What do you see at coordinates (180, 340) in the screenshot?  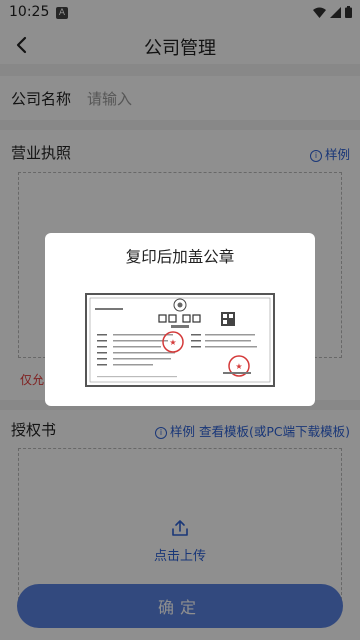 I see `business-license-sample-image: ★ ★` at bounding box center [180, 340].